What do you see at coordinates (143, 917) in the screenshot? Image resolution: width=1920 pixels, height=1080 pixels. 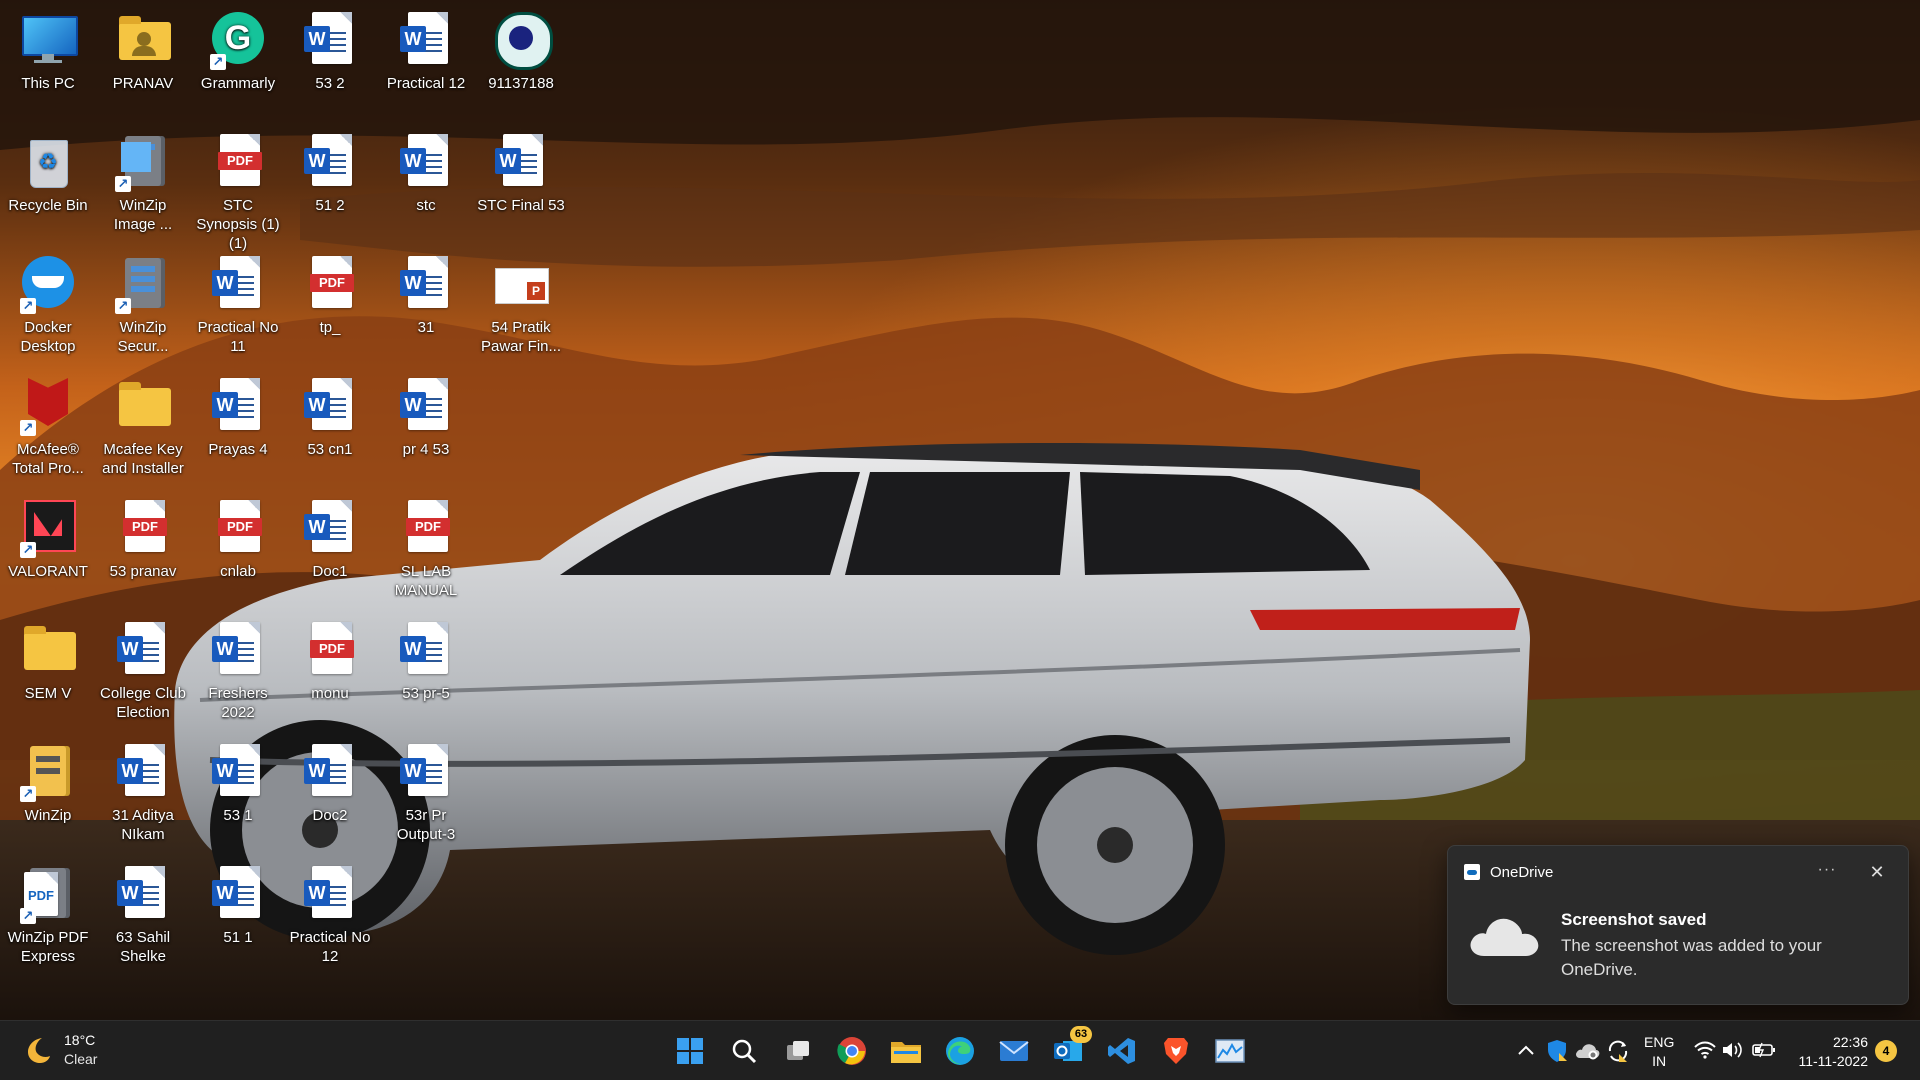 I see `desktop-icon: W 63 Sahil Shelke` at bounding box center [143, 917].